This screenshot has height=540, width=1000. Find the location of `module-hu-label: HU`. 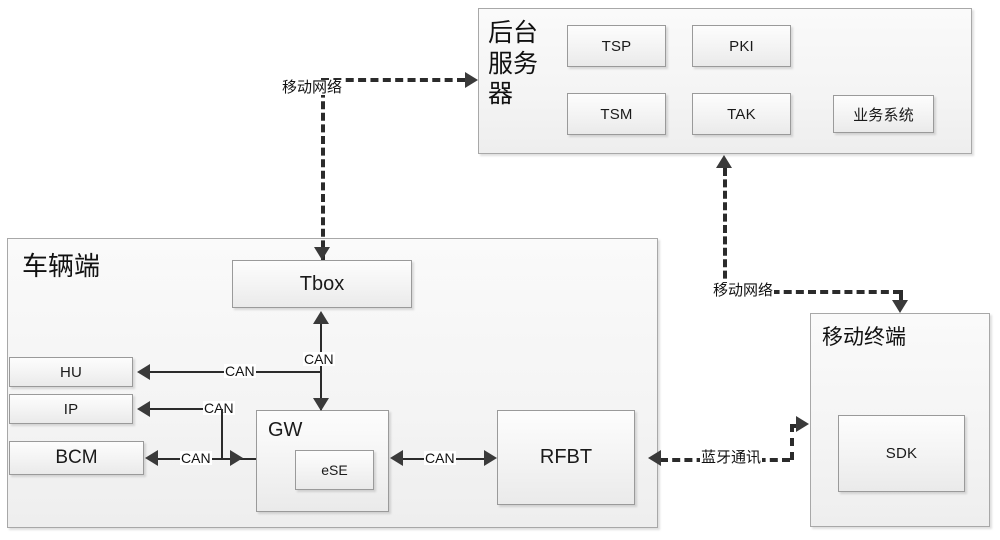

module-hu-label: HU is located at coordinates (71, 372).